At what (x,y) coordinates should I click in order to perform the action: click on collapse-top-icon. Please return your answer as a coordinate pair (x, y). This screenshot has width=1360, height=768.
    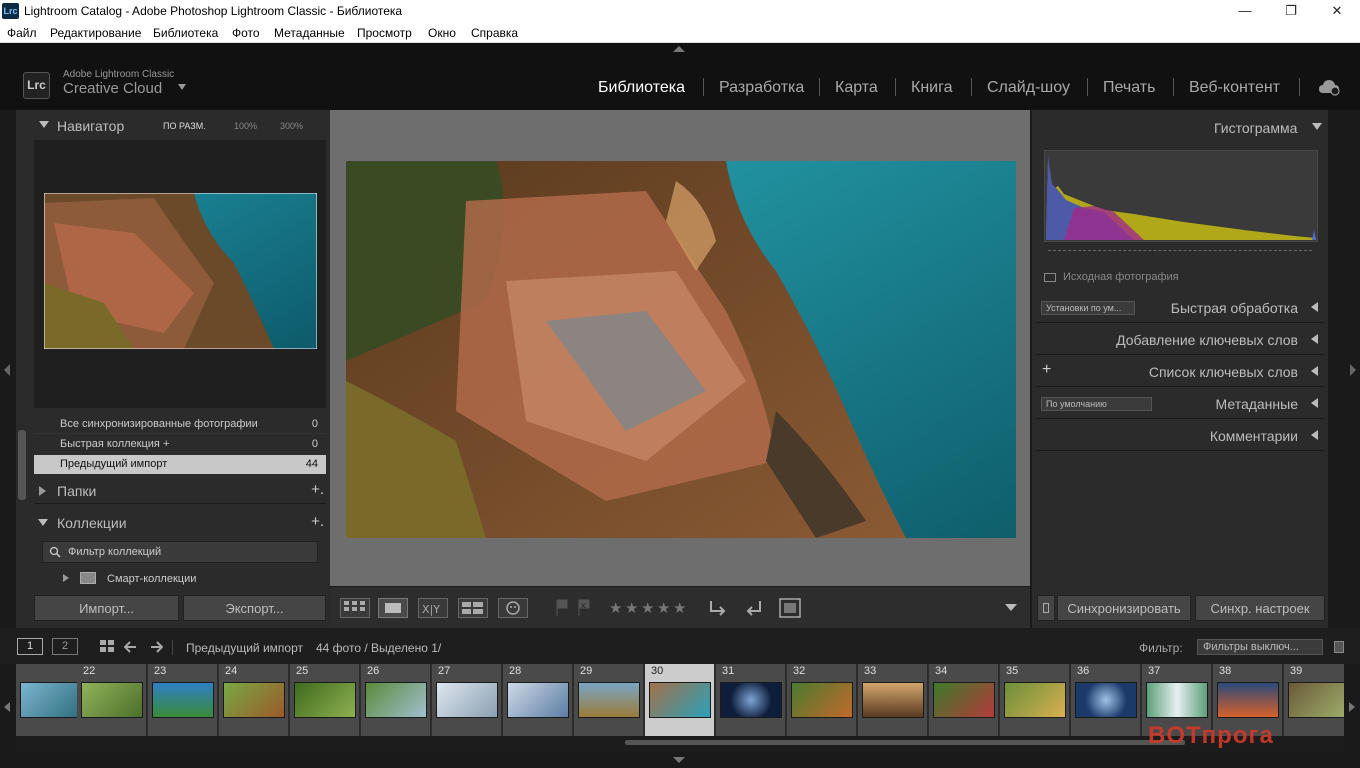
    Looking at the image, I should click on (679, 49).